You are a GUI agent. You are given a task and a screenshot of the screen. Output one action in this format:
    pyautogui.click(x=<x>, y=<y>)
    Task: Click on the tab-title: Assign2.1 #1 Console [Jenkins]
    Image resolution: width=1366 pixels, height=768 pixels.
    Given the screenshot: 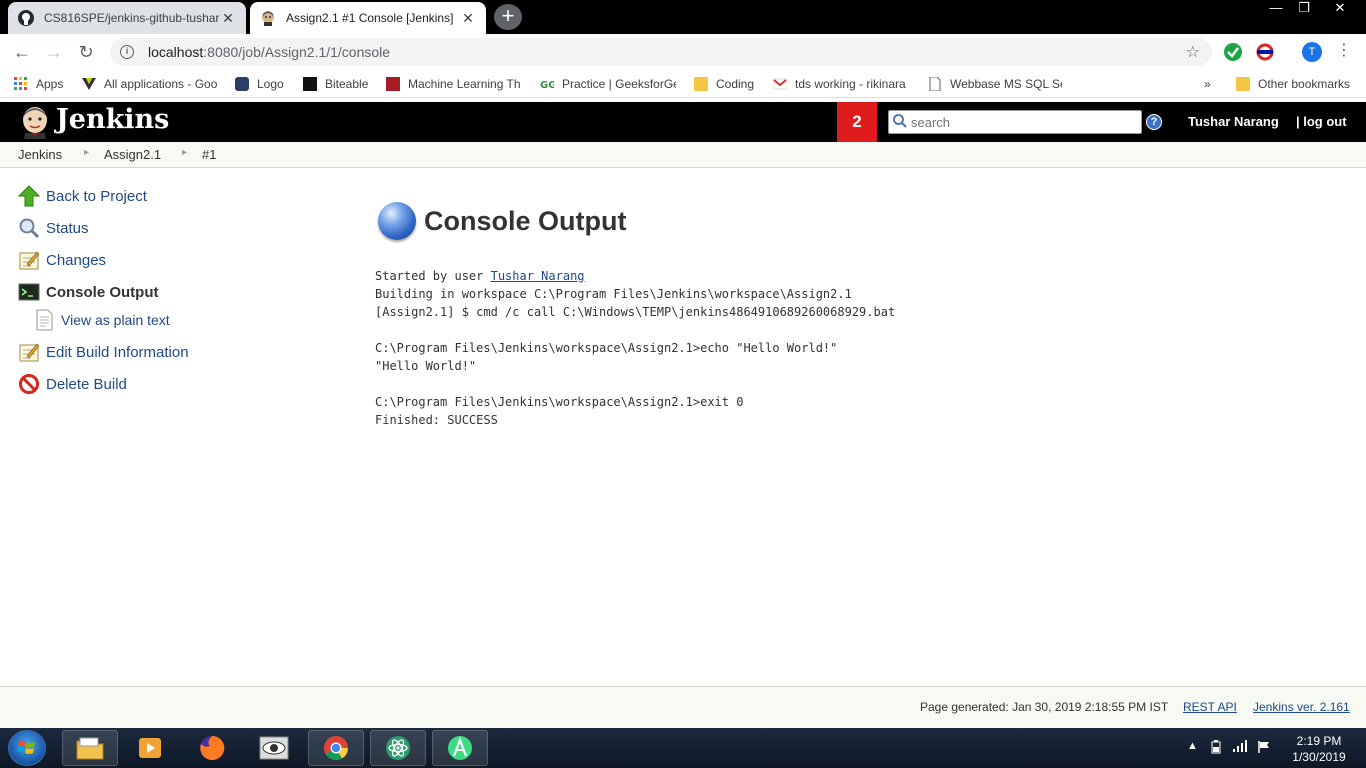 What is the action you would take?
    pyautogui.click(x=370, y=18)
    